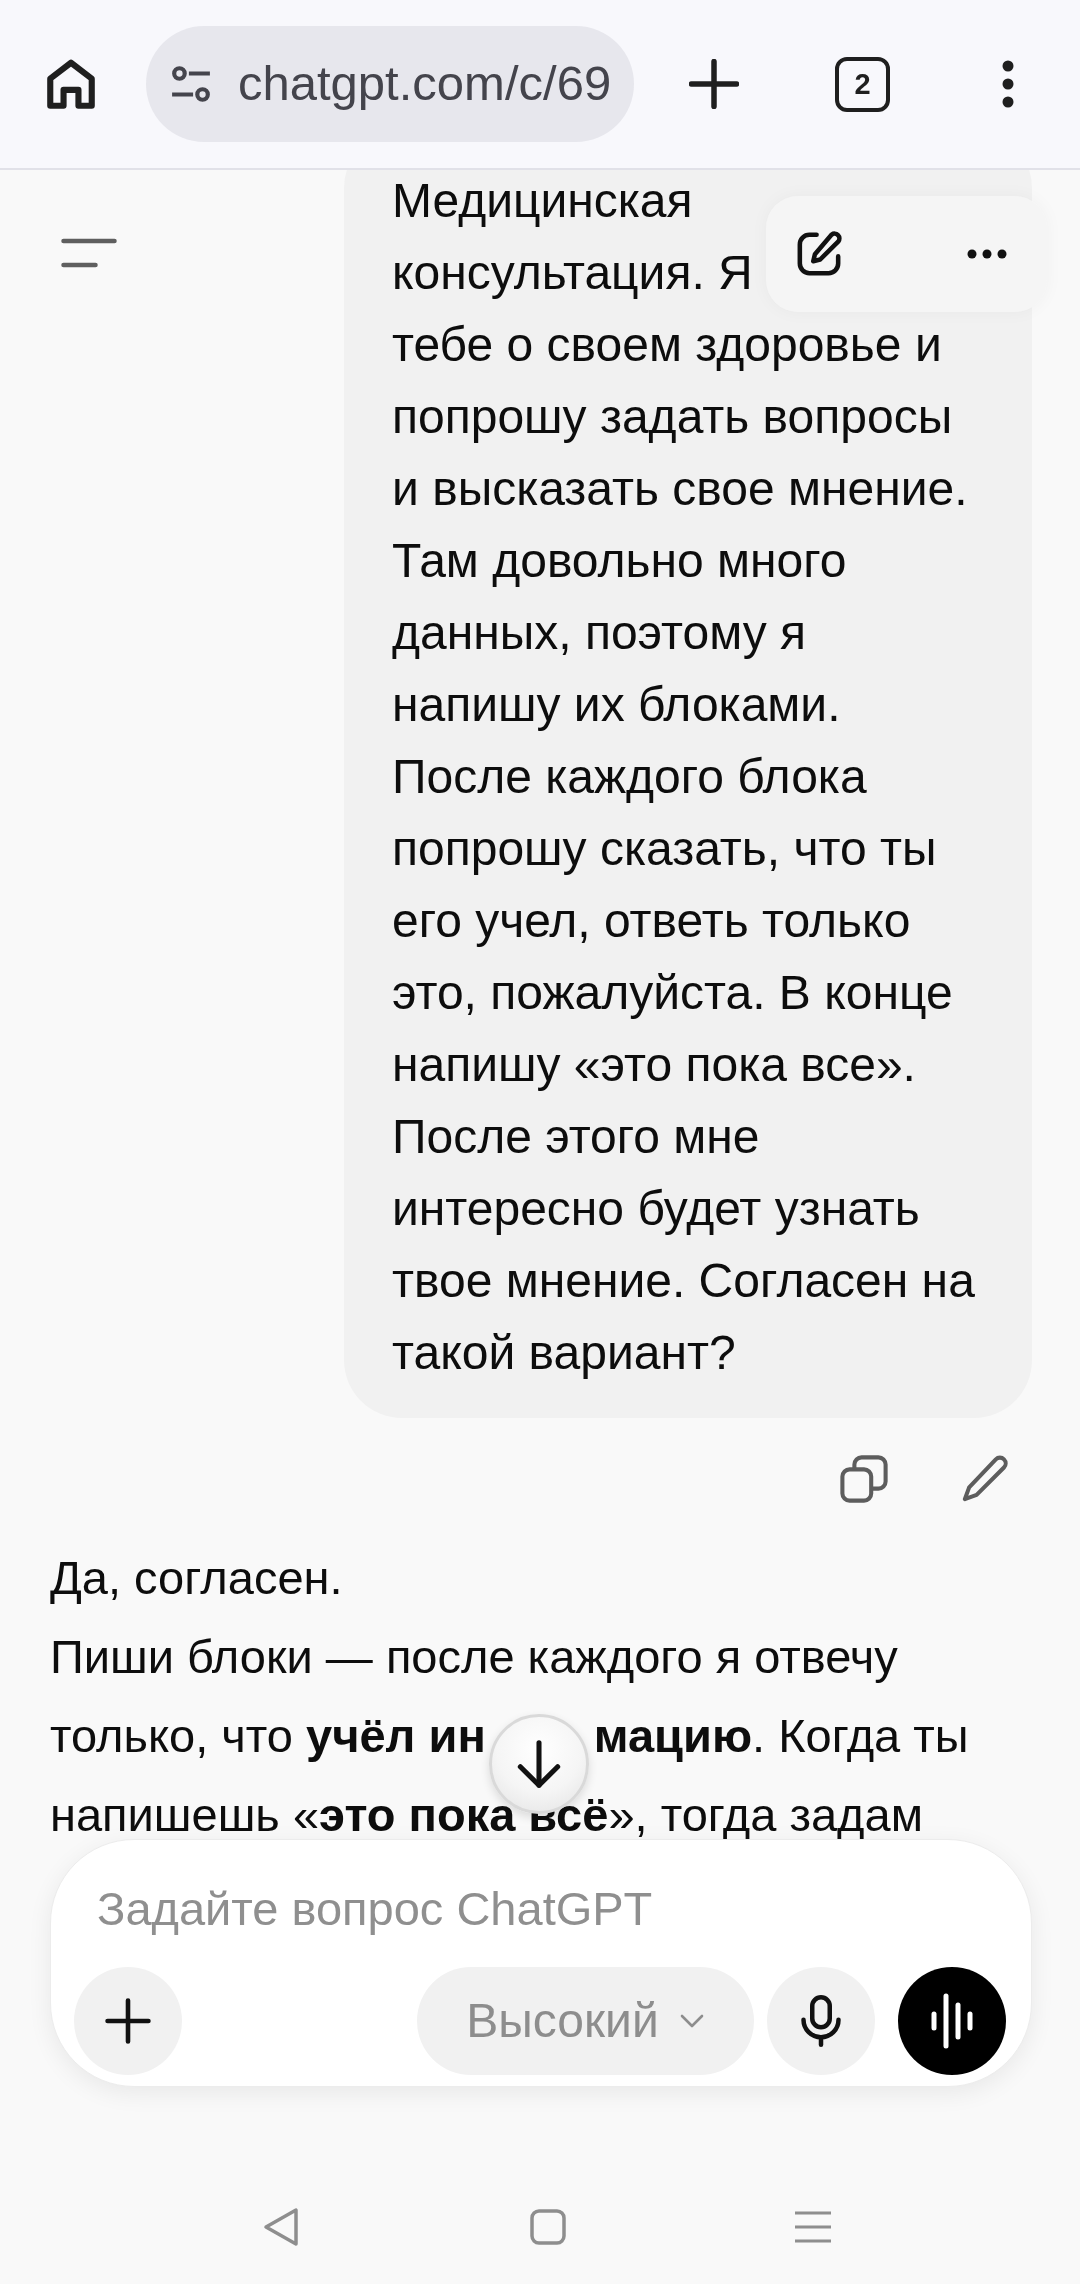  What do you see at coordinates (656, 1209) in the screenshot?
I see `message-text: интересно будет узнать` at bounding box center [656, 1209].